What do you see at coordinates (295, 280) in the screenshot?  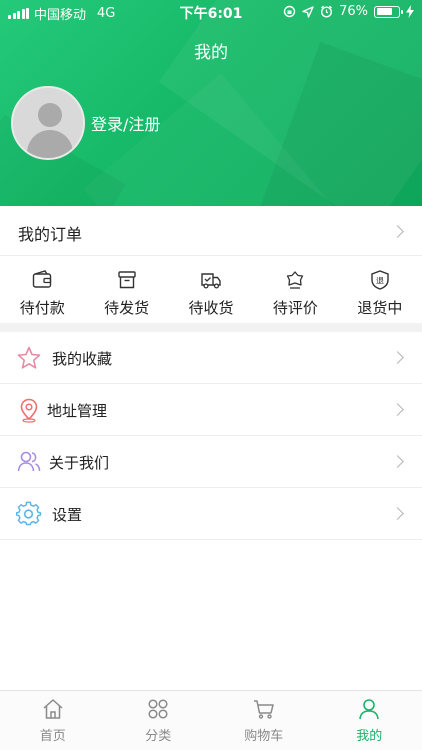 I see `review-icon` at bounding box center [295, 280].